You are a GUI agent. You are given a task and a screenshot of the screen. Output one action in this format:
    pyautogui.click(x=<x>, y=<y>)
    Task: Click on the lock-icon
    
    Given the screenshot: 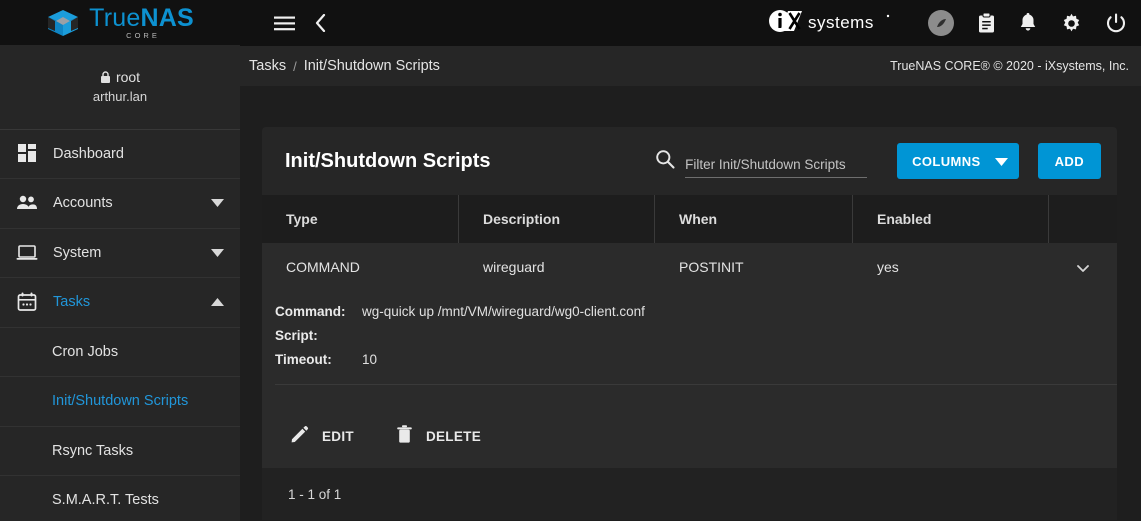 What is the action you would take?
    pyautogui.click(x=105, y=77)
    